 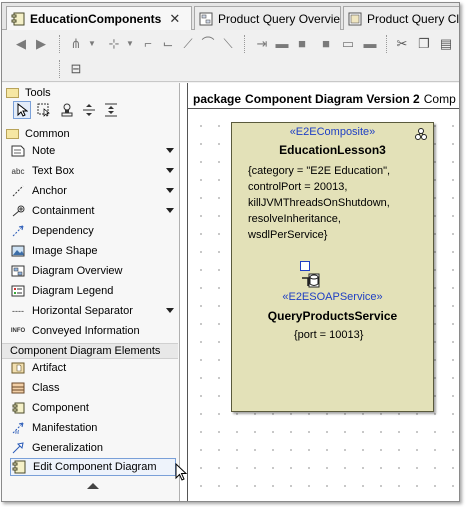 What do you see at coordinates (326, 44) in the screenshot?
I see `shape-fill-icon: ■` at bounding box center [326, 44].